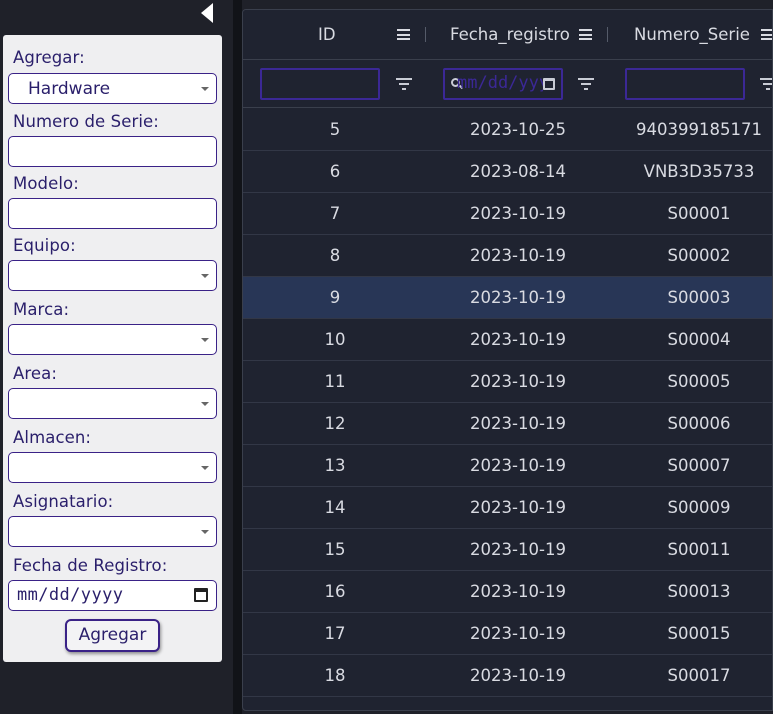  I want to click on column-header-id: ID, so click(327, 35).